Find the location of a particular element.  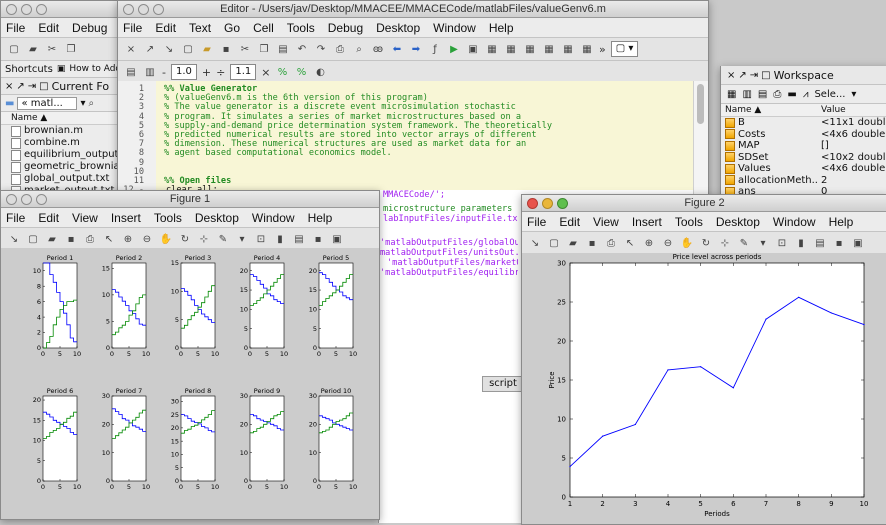

hide-tools-icon: ▪ is located at coordinates (318, 239).